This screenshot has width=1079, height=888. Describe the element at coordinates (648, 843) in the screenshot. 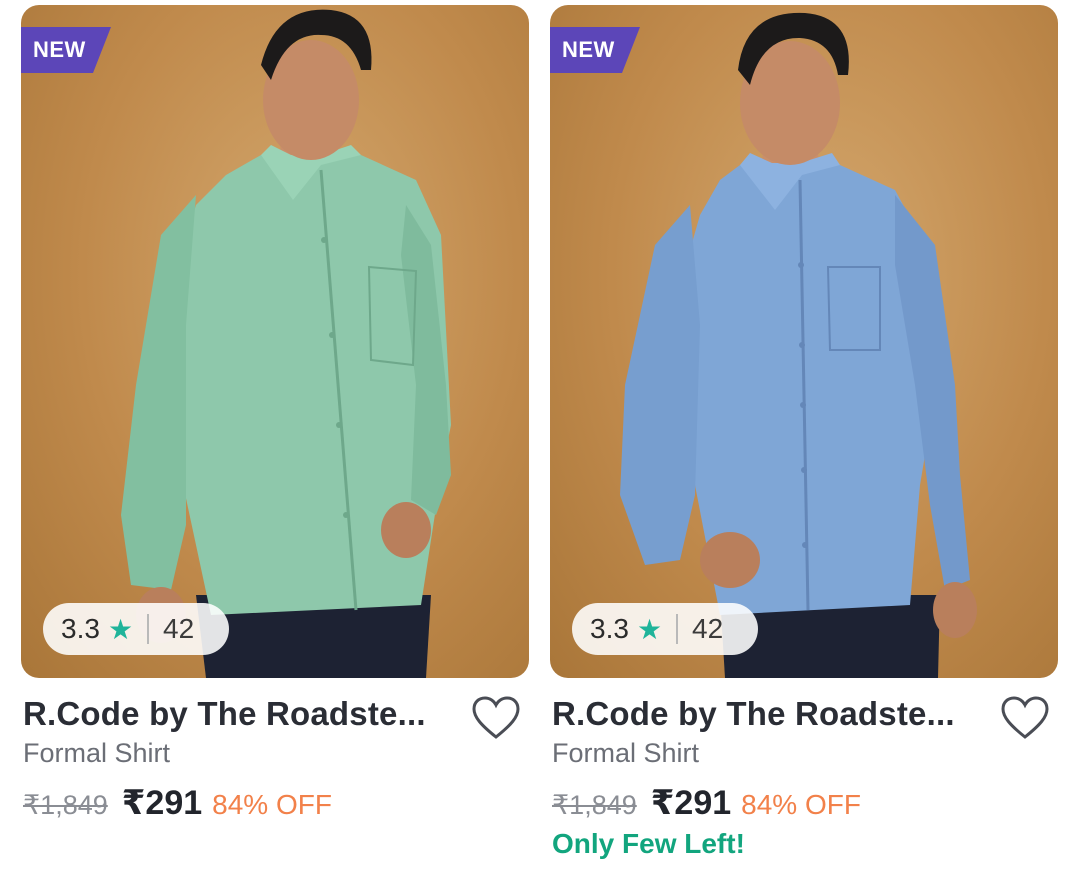

I see `stock-note: Only Few Left!` at that location.